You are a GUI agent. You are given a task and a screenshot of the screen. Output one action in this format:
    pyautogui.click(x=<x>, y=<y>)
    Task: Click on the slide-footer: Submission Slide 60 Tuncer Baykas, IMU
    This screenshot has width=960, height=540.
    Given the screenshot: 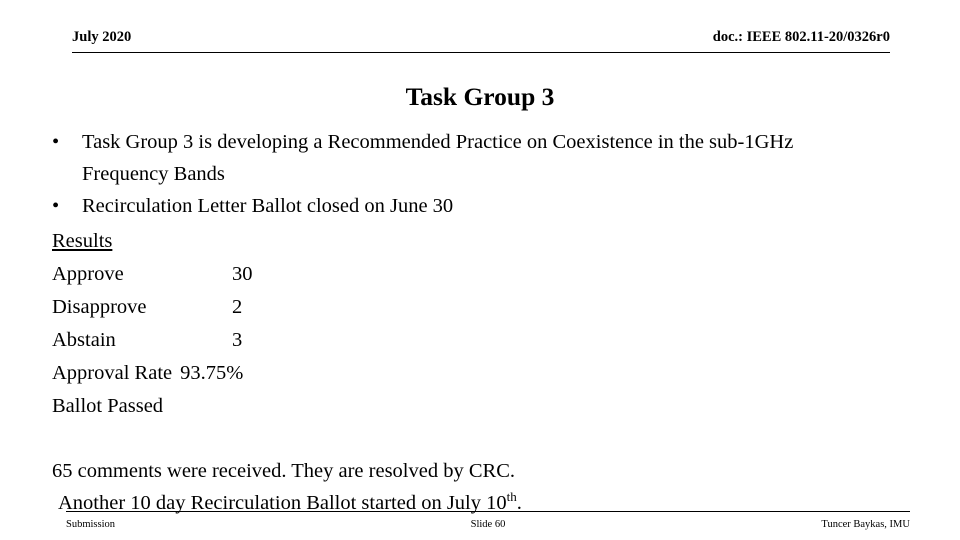 What is the action you would take?
    pyautogui.click(x=488, y=522)
    